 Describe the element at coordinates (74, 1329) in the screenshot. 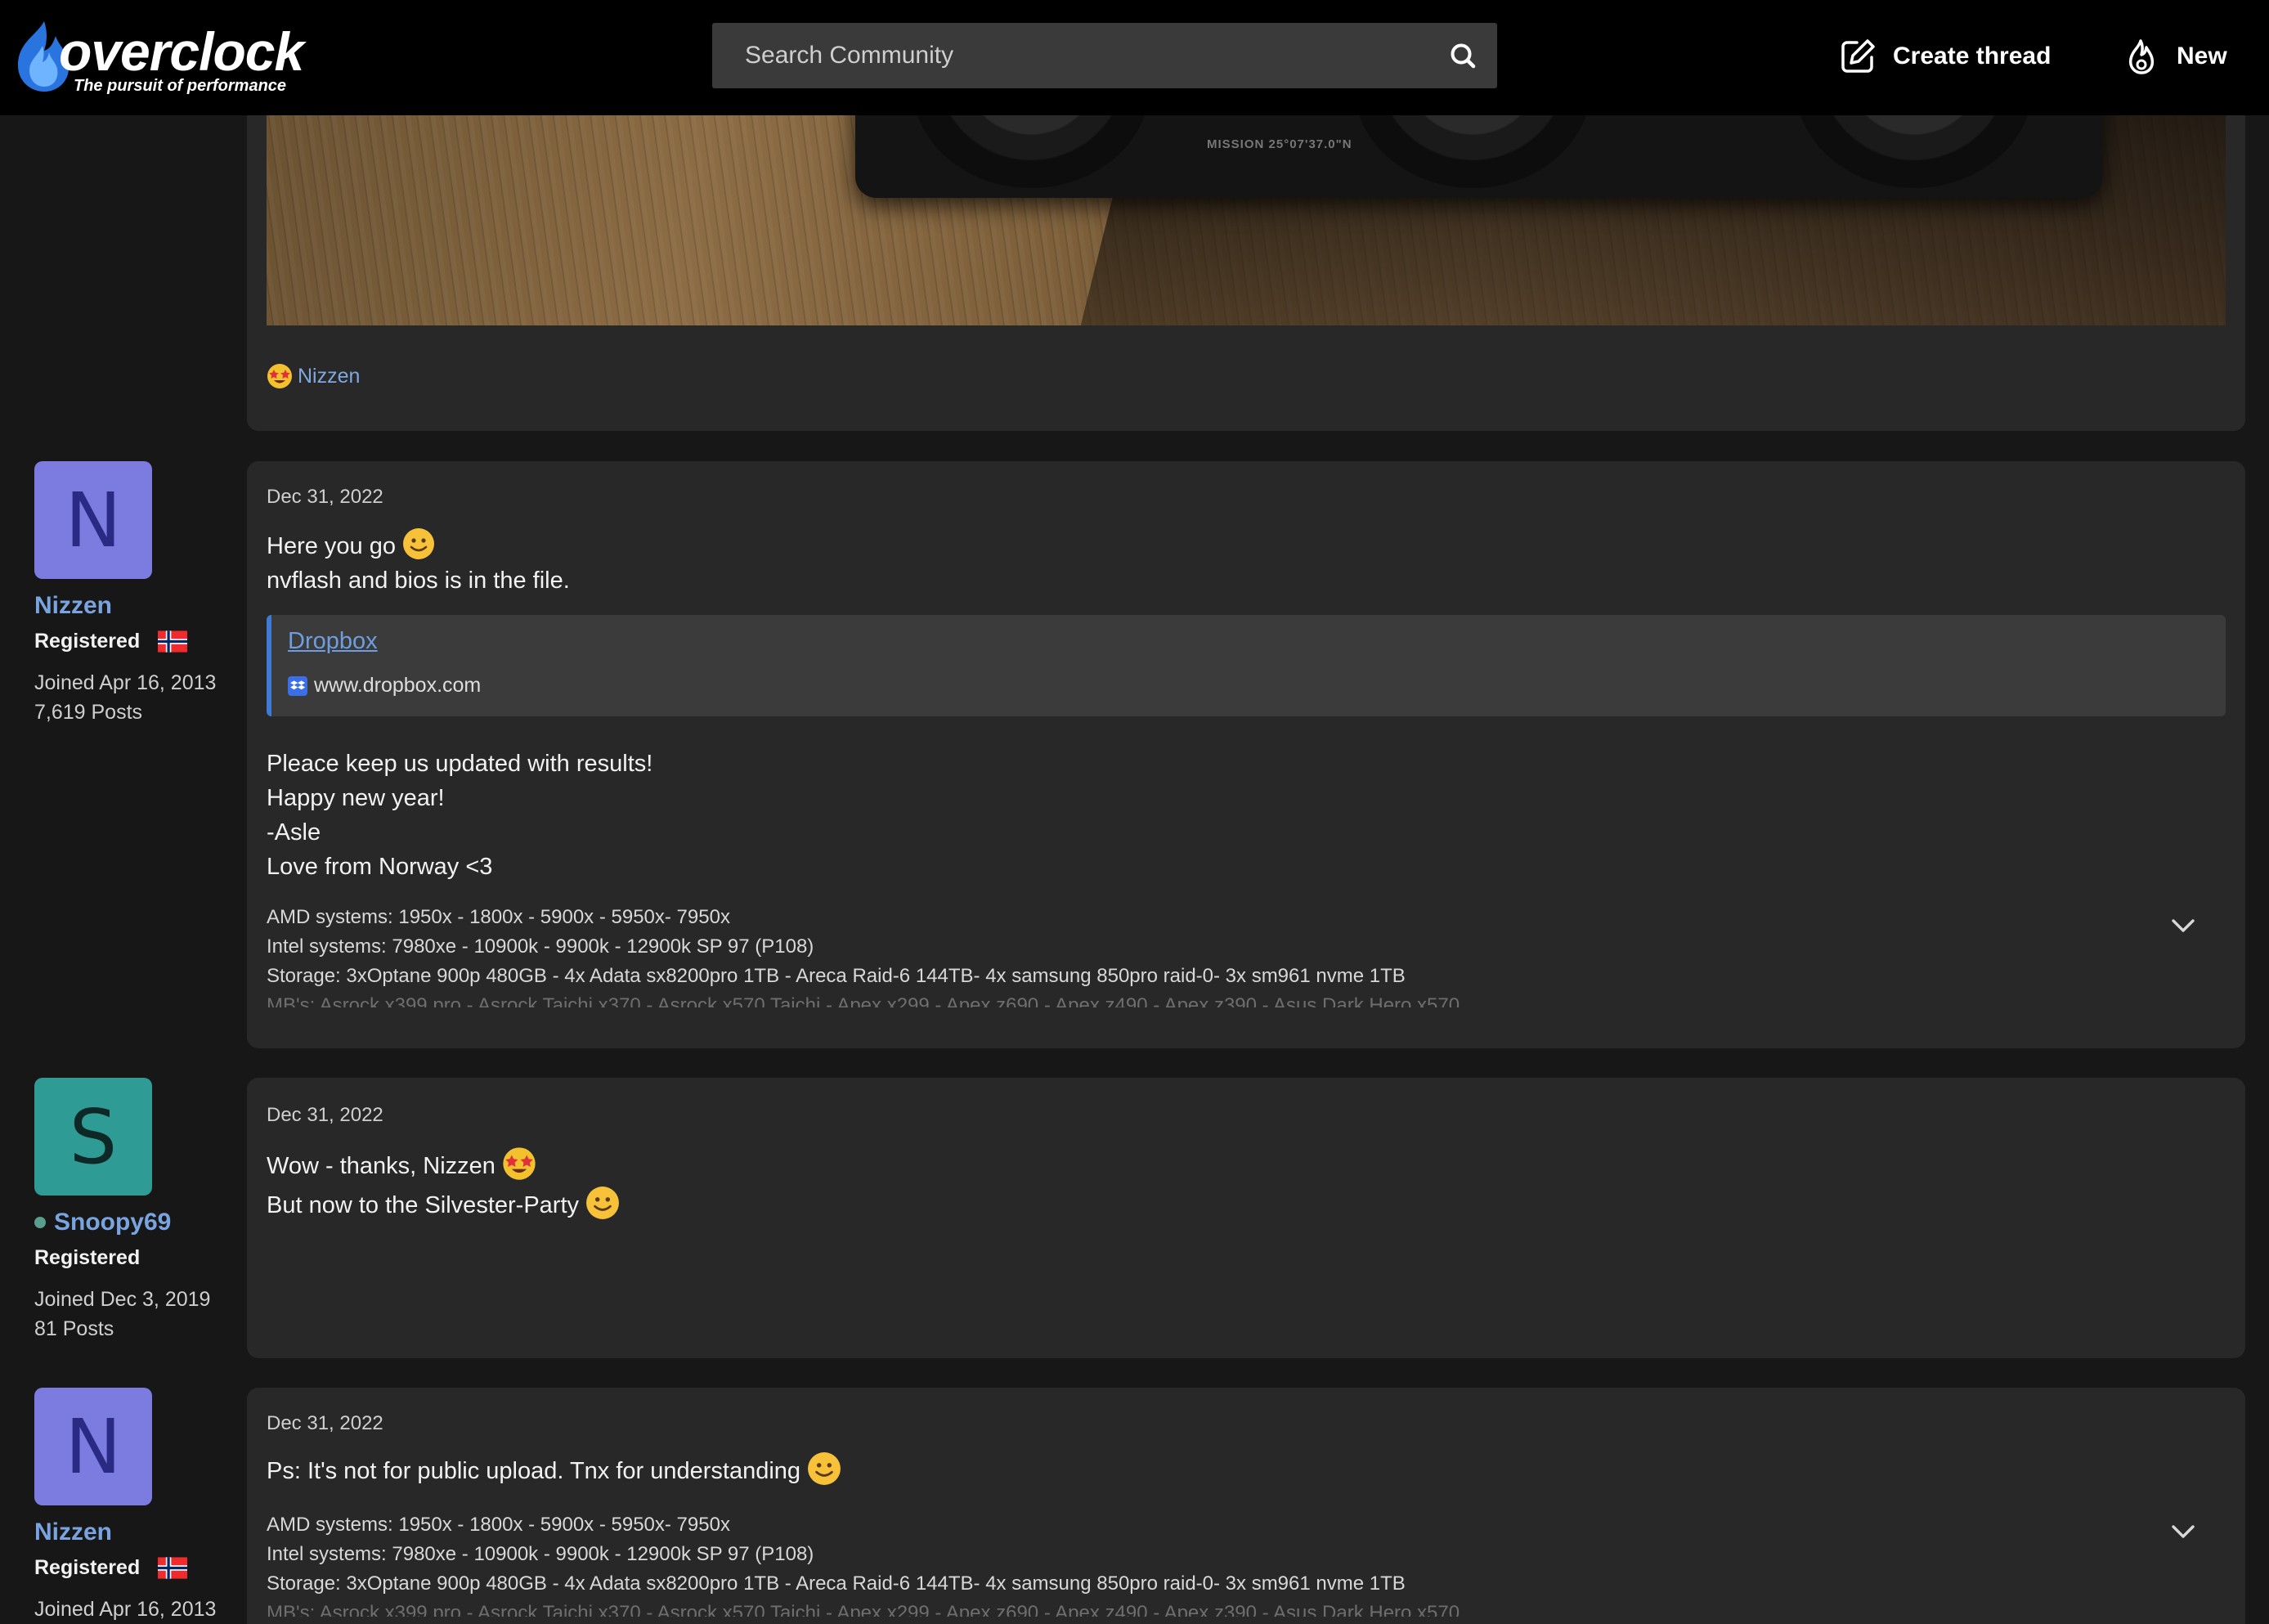

I see `post-count: 81 Posts` at that location.